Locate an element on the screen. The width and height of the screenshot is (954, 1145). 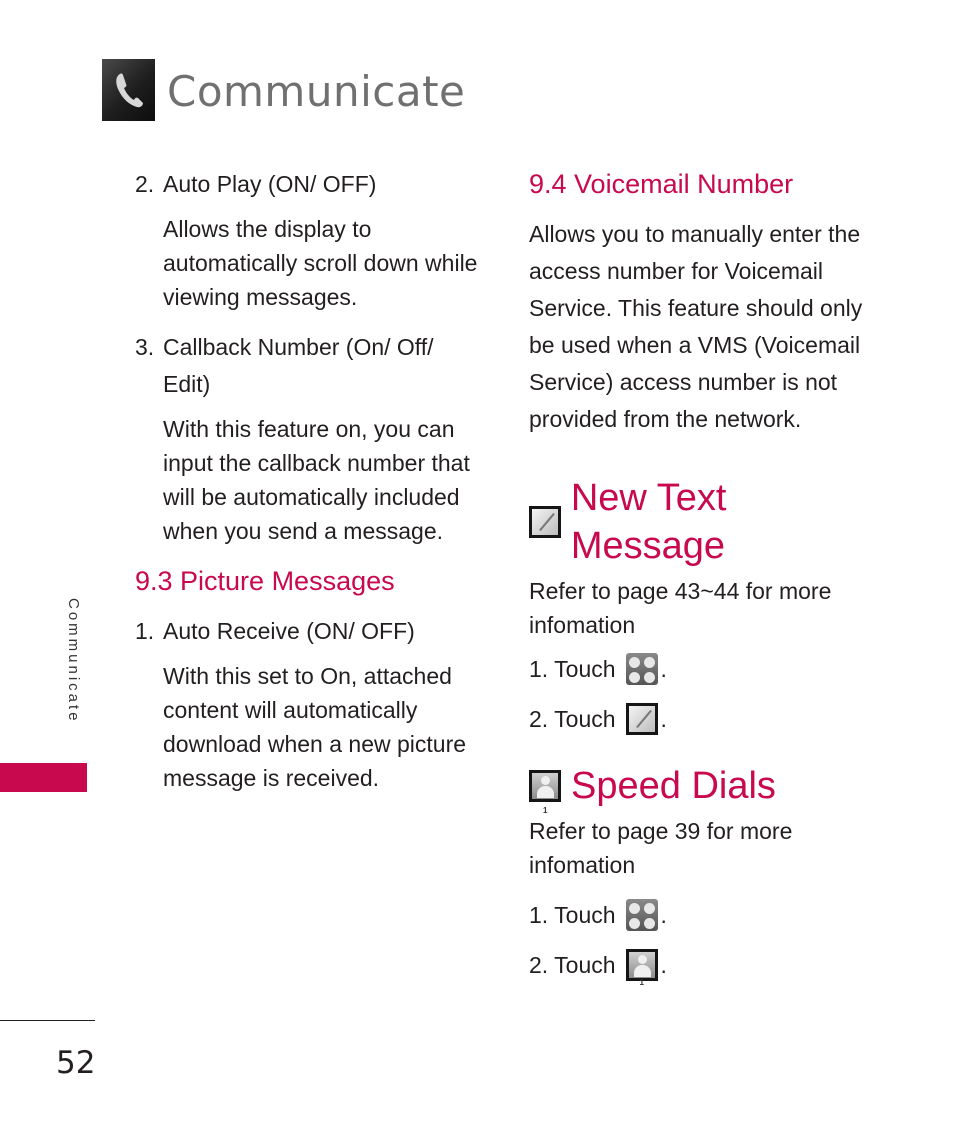
item-number: 3. is located at coordinates (145, 347).